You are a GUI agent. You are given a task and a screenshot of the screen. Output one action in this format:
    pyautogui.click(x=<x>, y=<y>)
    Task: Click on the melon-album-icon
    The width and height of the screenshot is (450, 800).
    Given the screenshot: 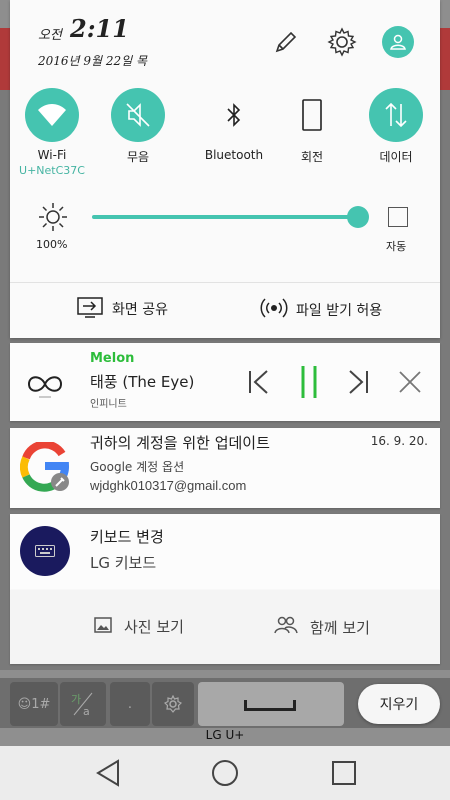 What is the action you would take?
    pyautogui.click(x=45, y=384)
    